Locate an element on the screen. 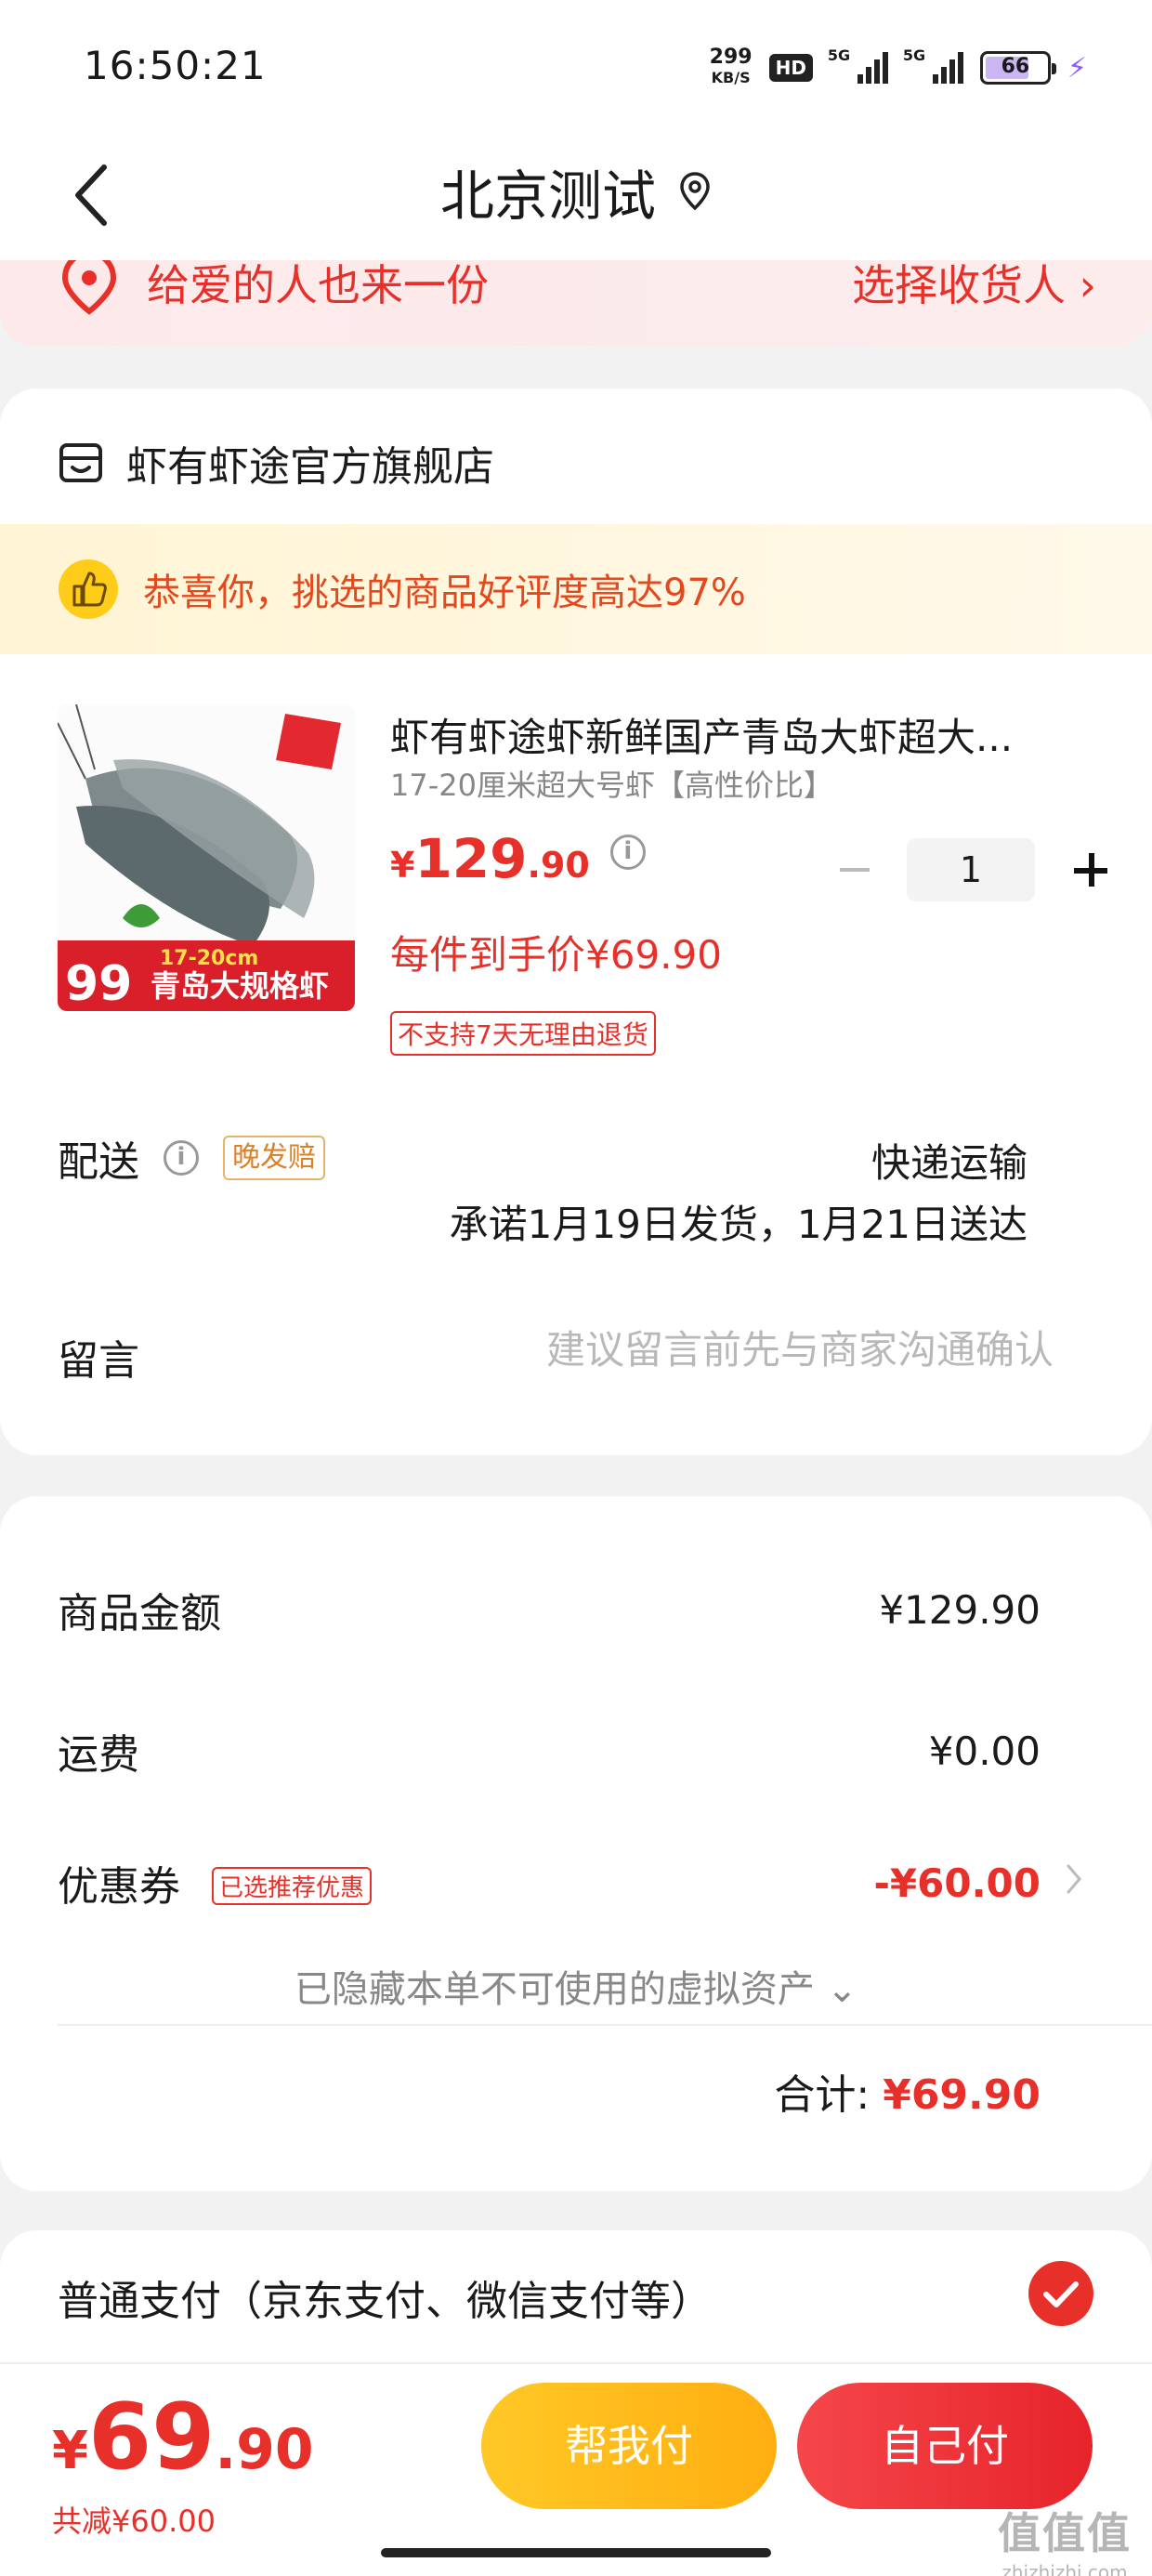 This screenshot has width=1152, height=2576. status-bar: 16:50:21 299 KB/S HD 5G 5G 66 ⚡ is located at coordinates (576, 65).